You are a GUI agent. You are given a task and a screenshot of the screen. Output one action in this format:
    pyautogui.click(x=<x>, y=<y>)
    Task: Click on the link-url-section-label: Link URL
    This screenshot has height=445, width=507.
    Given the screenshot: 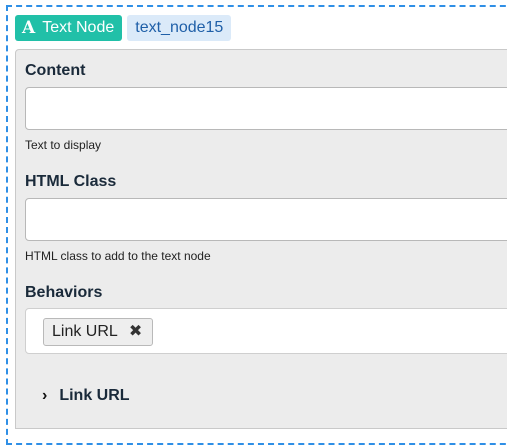 What is the action you would take?
    pyautogui.click(x=94, y=395)
    